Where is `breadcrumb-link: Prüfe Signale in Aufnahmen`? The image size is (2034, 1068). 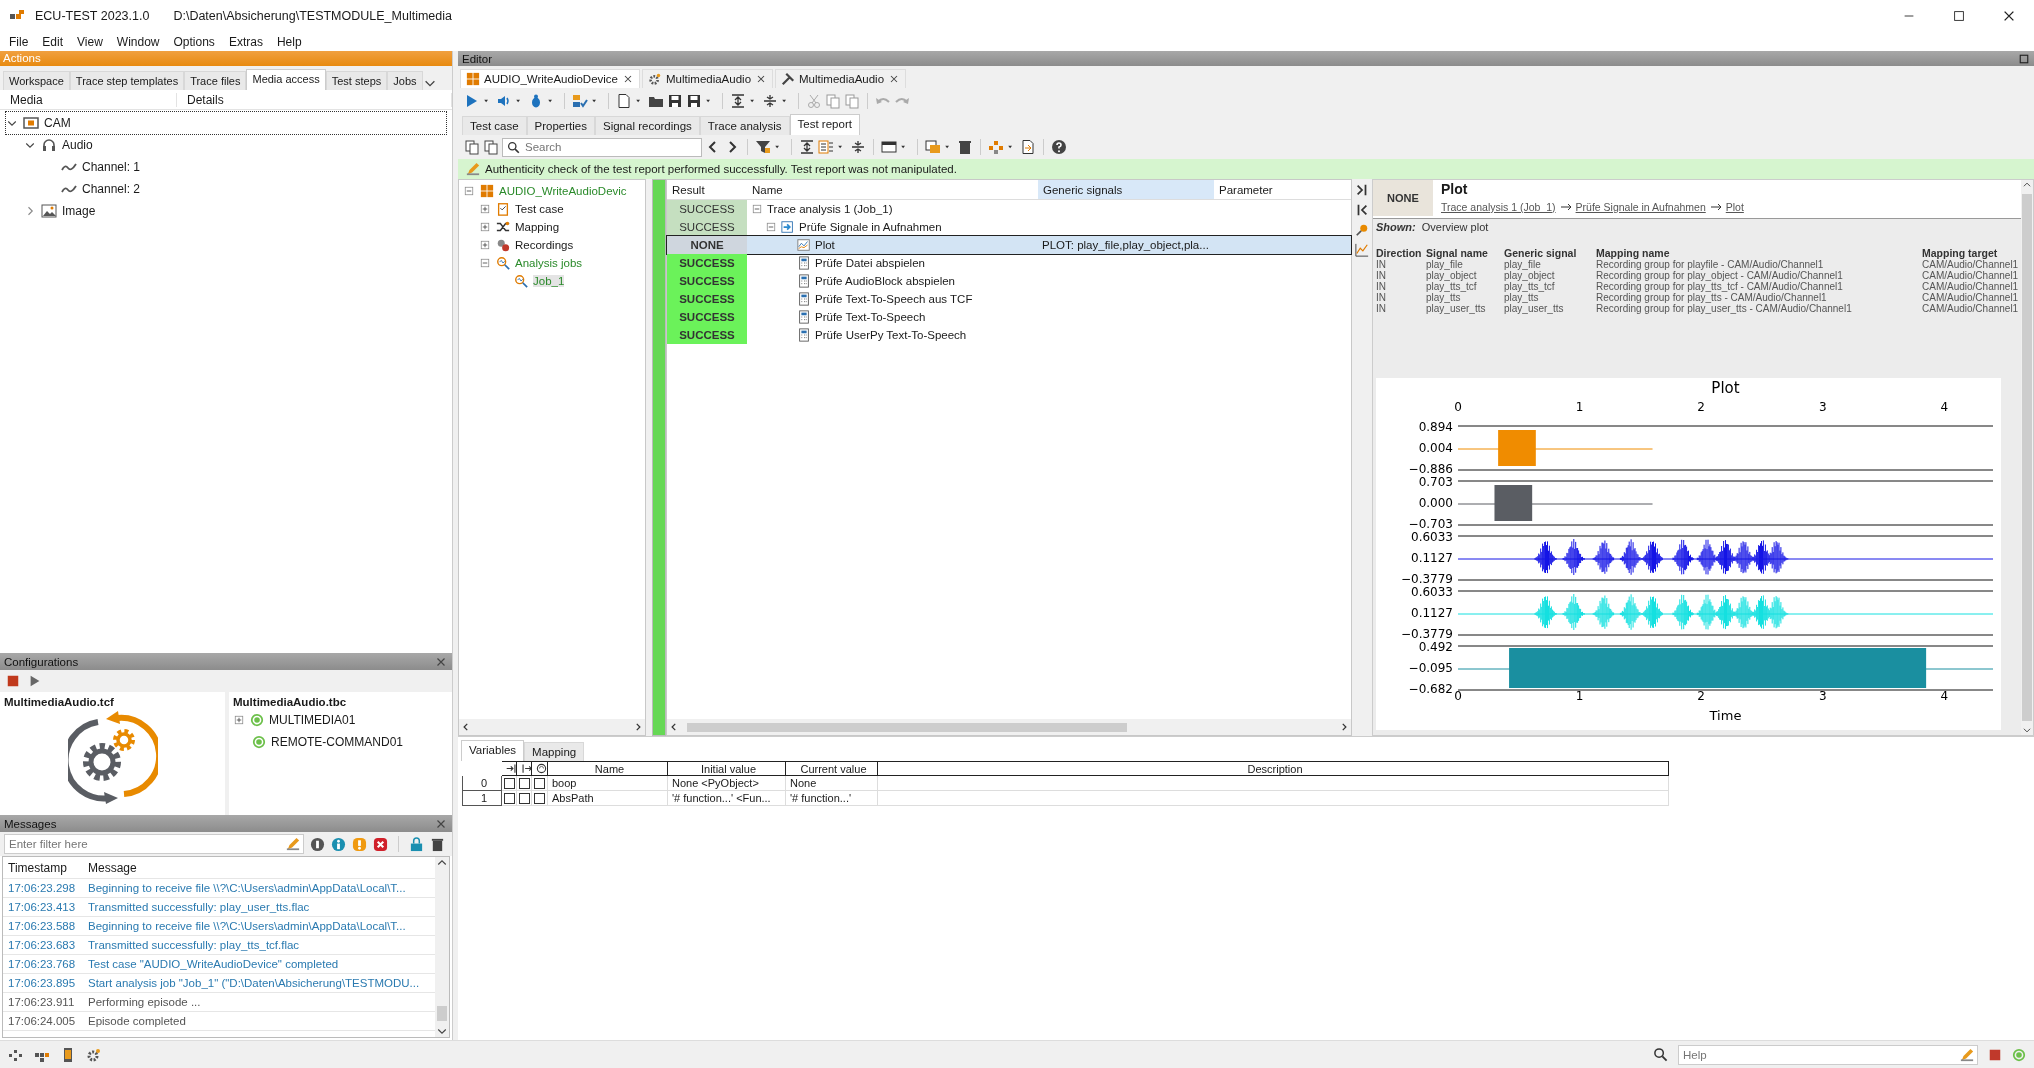
breadcrumb-link: Prüfe Signale in Aufnahmen is located at coordinates (1640, 207).